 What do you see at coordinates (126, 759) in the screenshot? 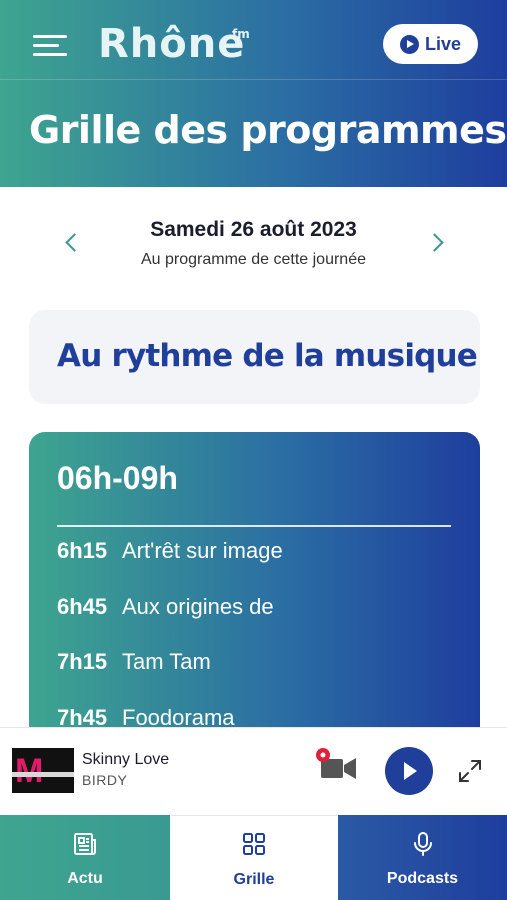
I see `track-title: Skinny Love` at bounding box center [126, 759].